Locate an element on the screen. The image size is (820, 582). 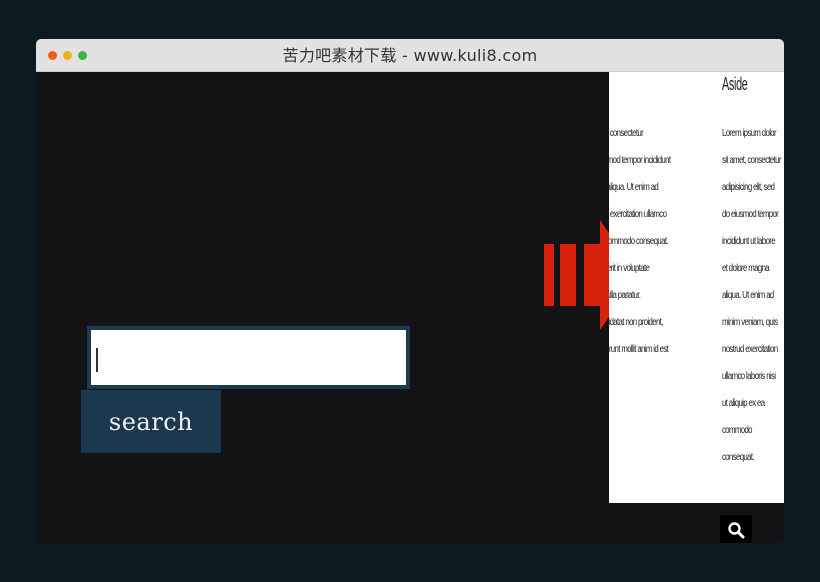
search-button: search is located at coordinates (151, 421).